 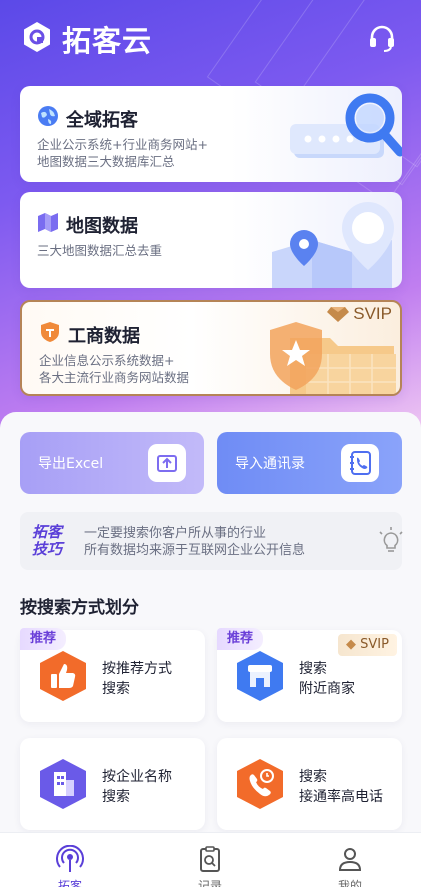 I want to click on card-all-domain: 全域拓客 企业公示系统+行业商务网站+ 地图数据三大数据库汇总, so click(x=211, y=134).